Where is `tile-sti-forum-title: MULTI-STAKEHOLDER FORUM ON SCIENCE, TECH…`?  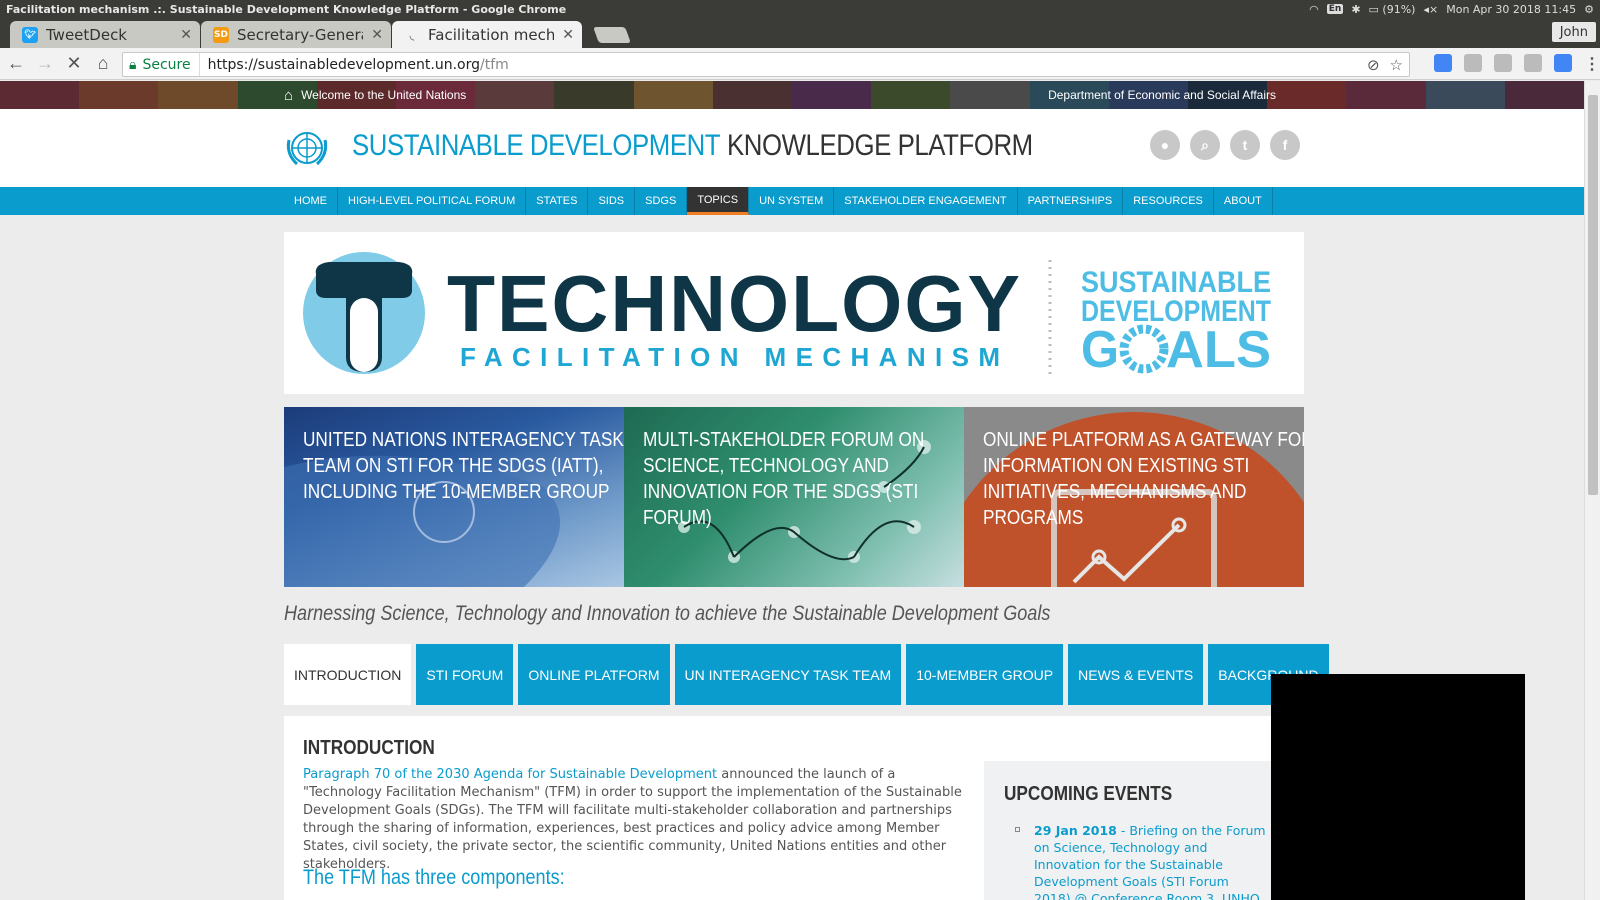
tile-sti-forum-title: MULTI-STAKEHOLDER FORUM ON SCIENCE, TECH… is located at coordinates (784, 479).